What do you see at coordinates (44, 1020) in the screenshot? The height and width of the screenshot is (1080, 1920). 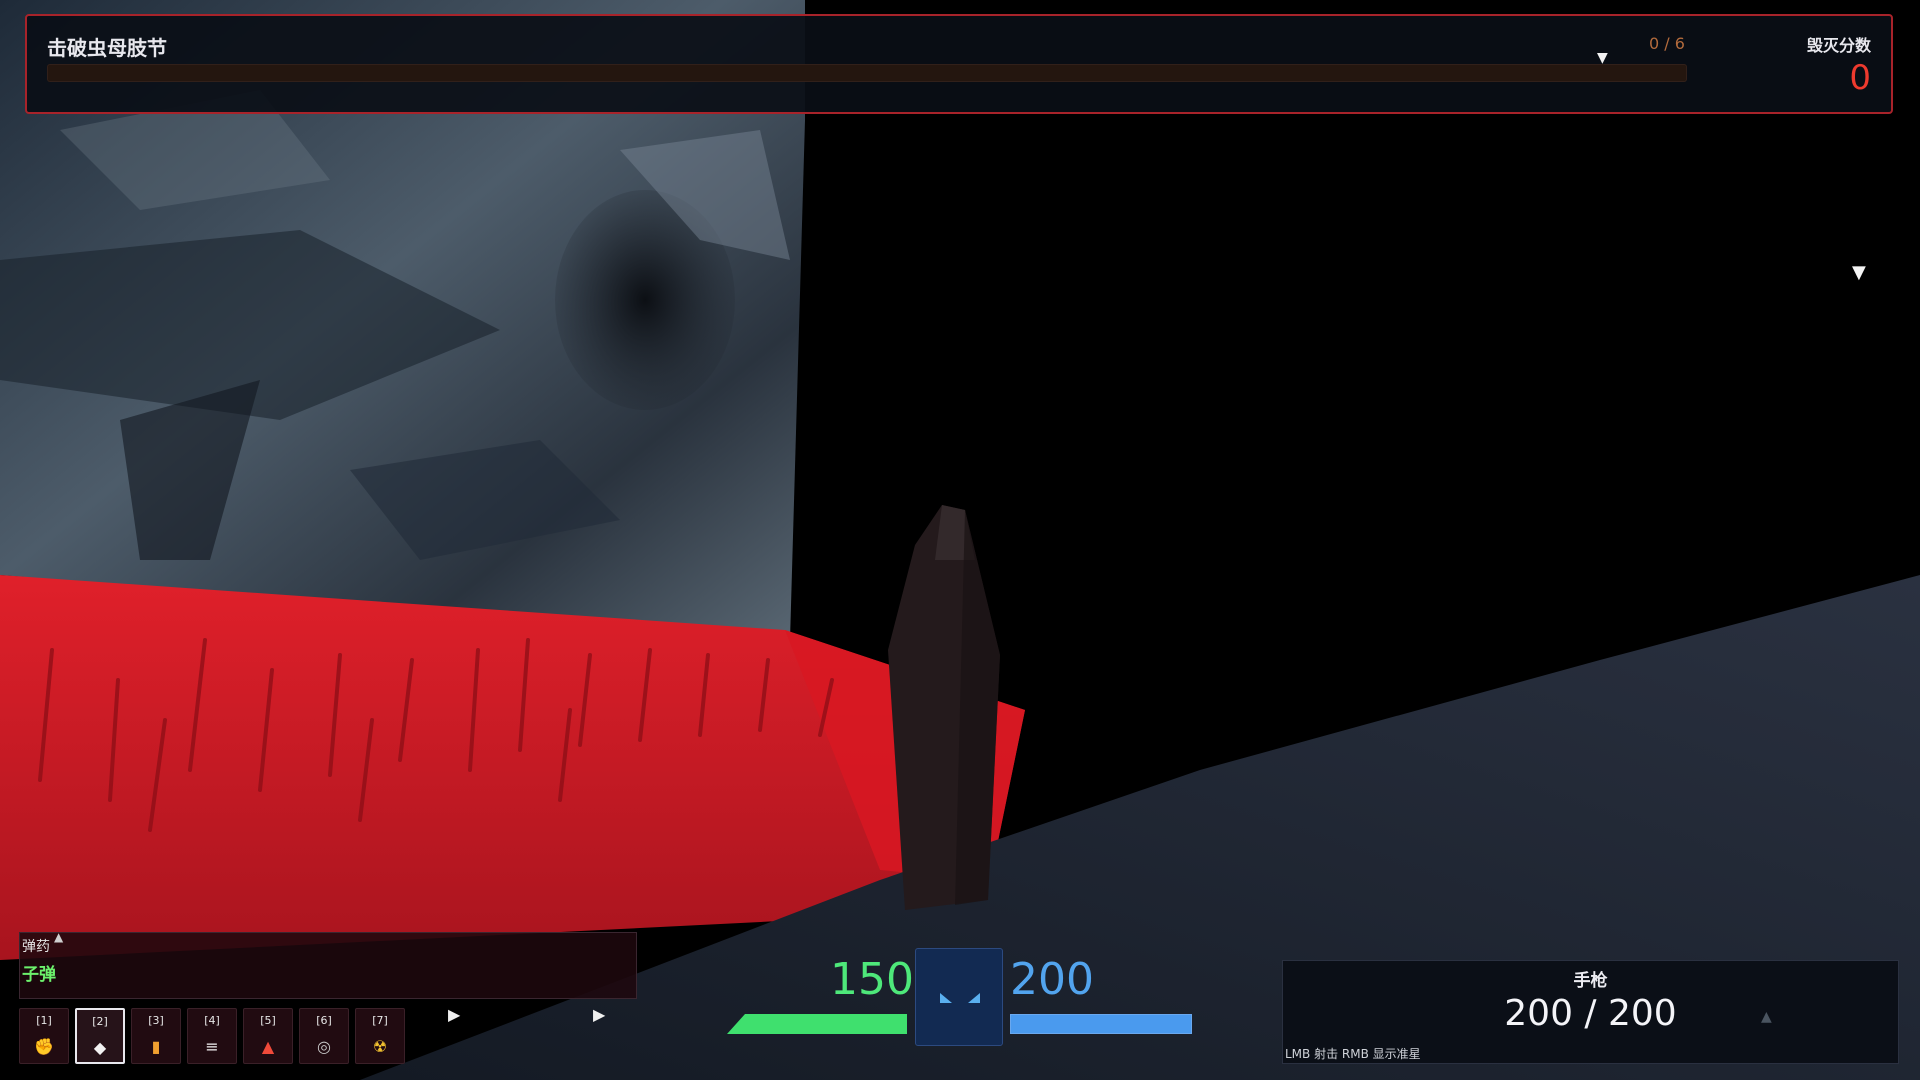 I see `slot-key-label: [1]` at bounding box center [44, 1020].